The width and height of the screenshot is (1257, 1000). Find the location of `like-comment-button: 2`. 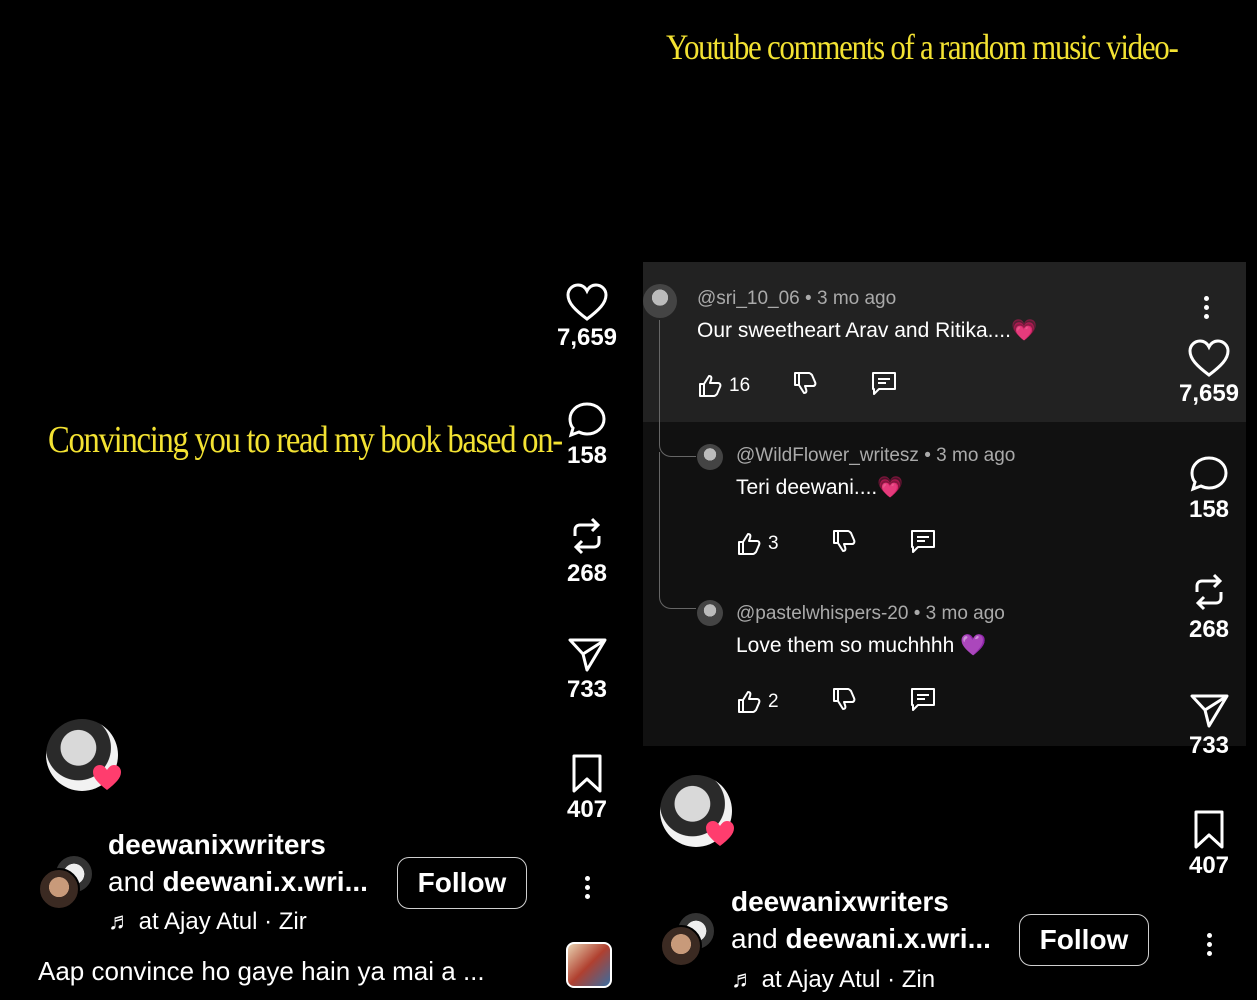

like-comment-button: 2 is located at coordinates (757, 702).